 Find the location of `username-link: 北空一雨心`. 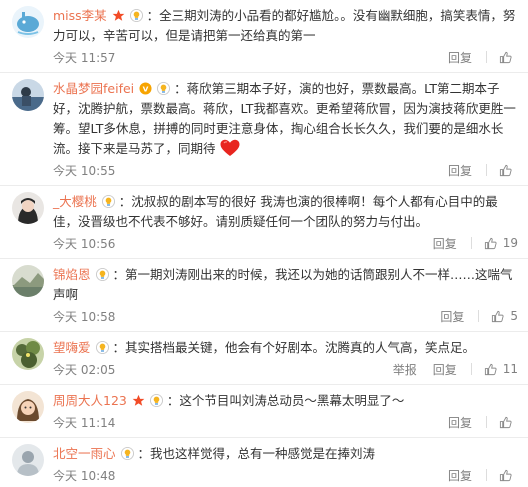

username-link: 北空一雨心 is located at coordinates (84, 453).